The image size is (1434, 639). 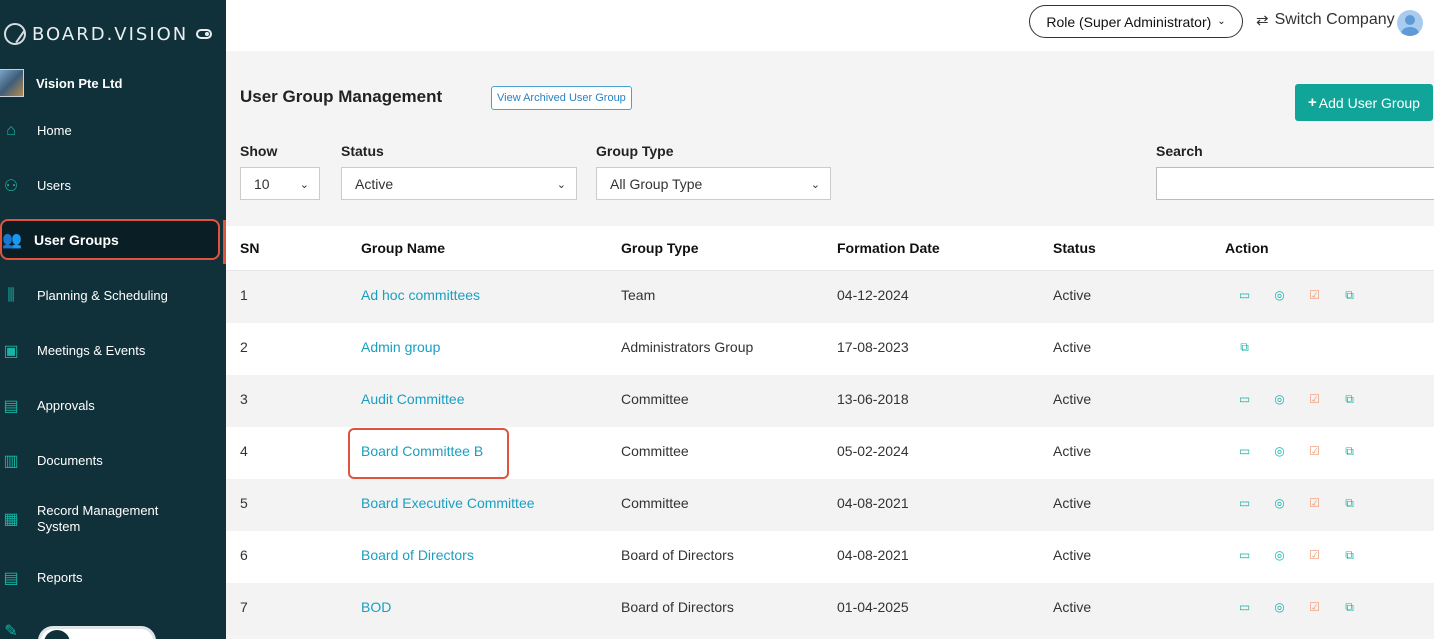 I want to click on company-avatar, so click(x=12, y=83).